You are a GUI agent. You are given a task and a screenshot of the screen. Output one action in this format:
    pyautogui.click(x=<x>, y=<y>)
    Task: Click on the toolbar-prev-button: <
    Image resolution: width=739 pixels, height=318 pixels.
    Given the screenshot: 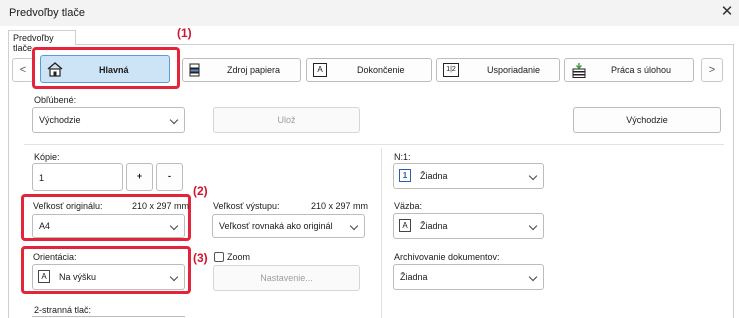 What is the action you would take?
    pyautogui.click(x=23, y=70)
    